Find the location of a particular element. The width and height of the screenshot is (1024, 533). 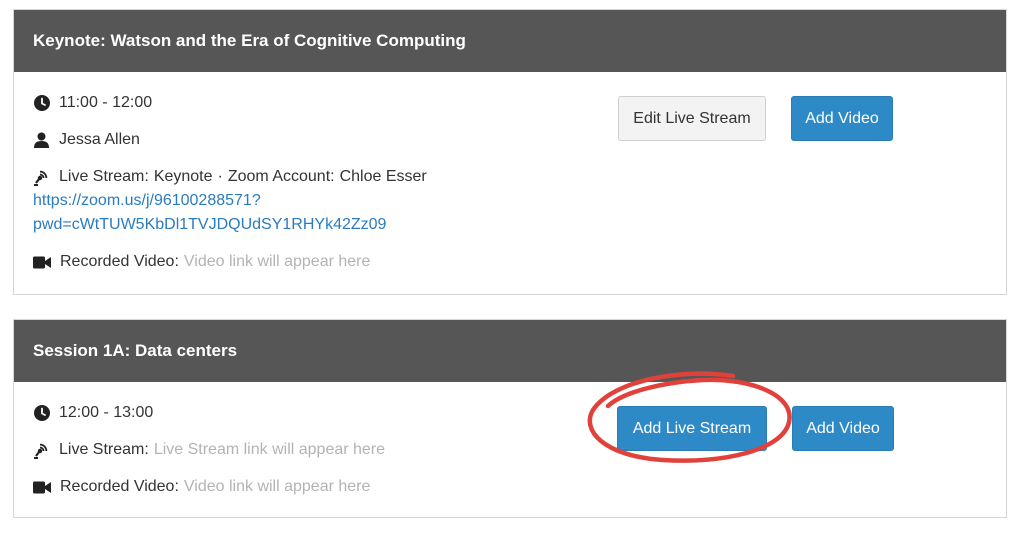

live-stream-placeholder: Live Stream link will appear here is located at coordinates (269, 449).